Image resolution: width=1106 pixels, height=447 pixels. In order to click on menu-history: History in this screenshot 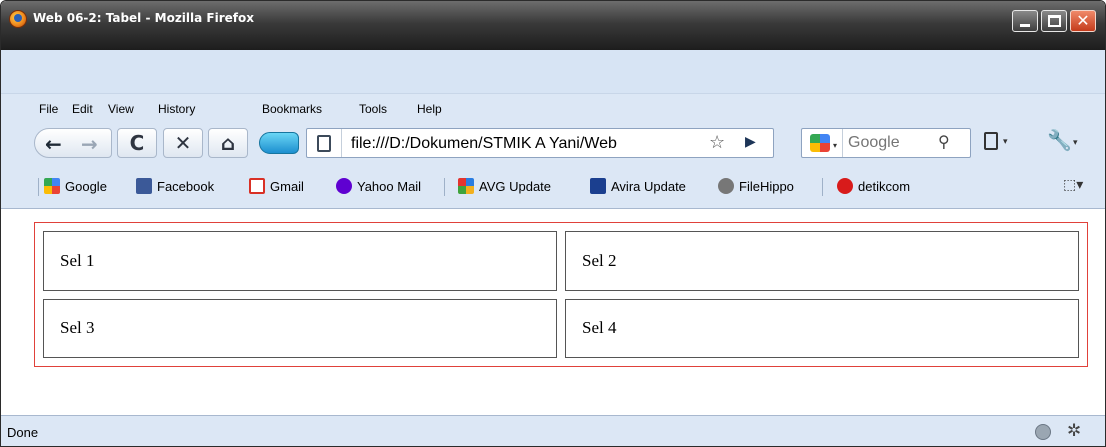, I will do `click(176, 109)`.